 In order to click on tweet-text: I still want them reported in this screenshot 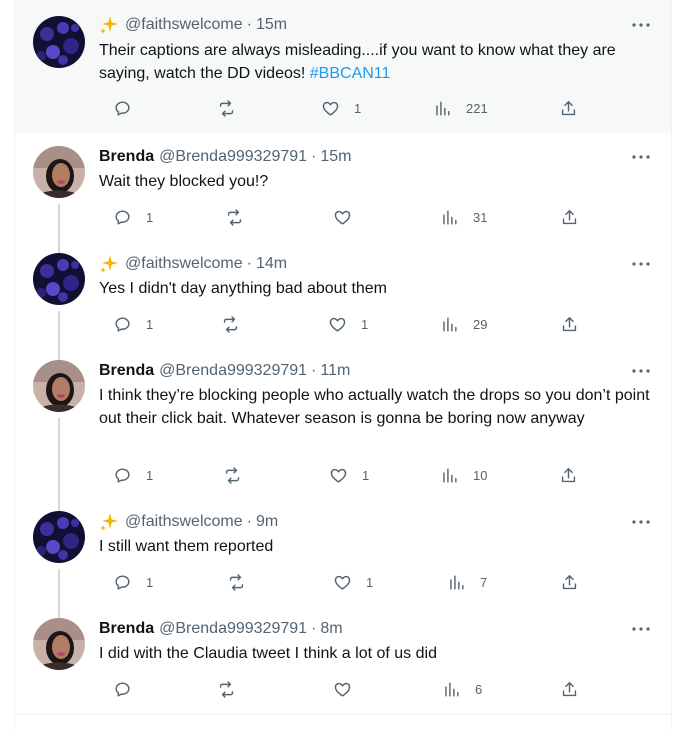, I will do `click(186, 546)`.